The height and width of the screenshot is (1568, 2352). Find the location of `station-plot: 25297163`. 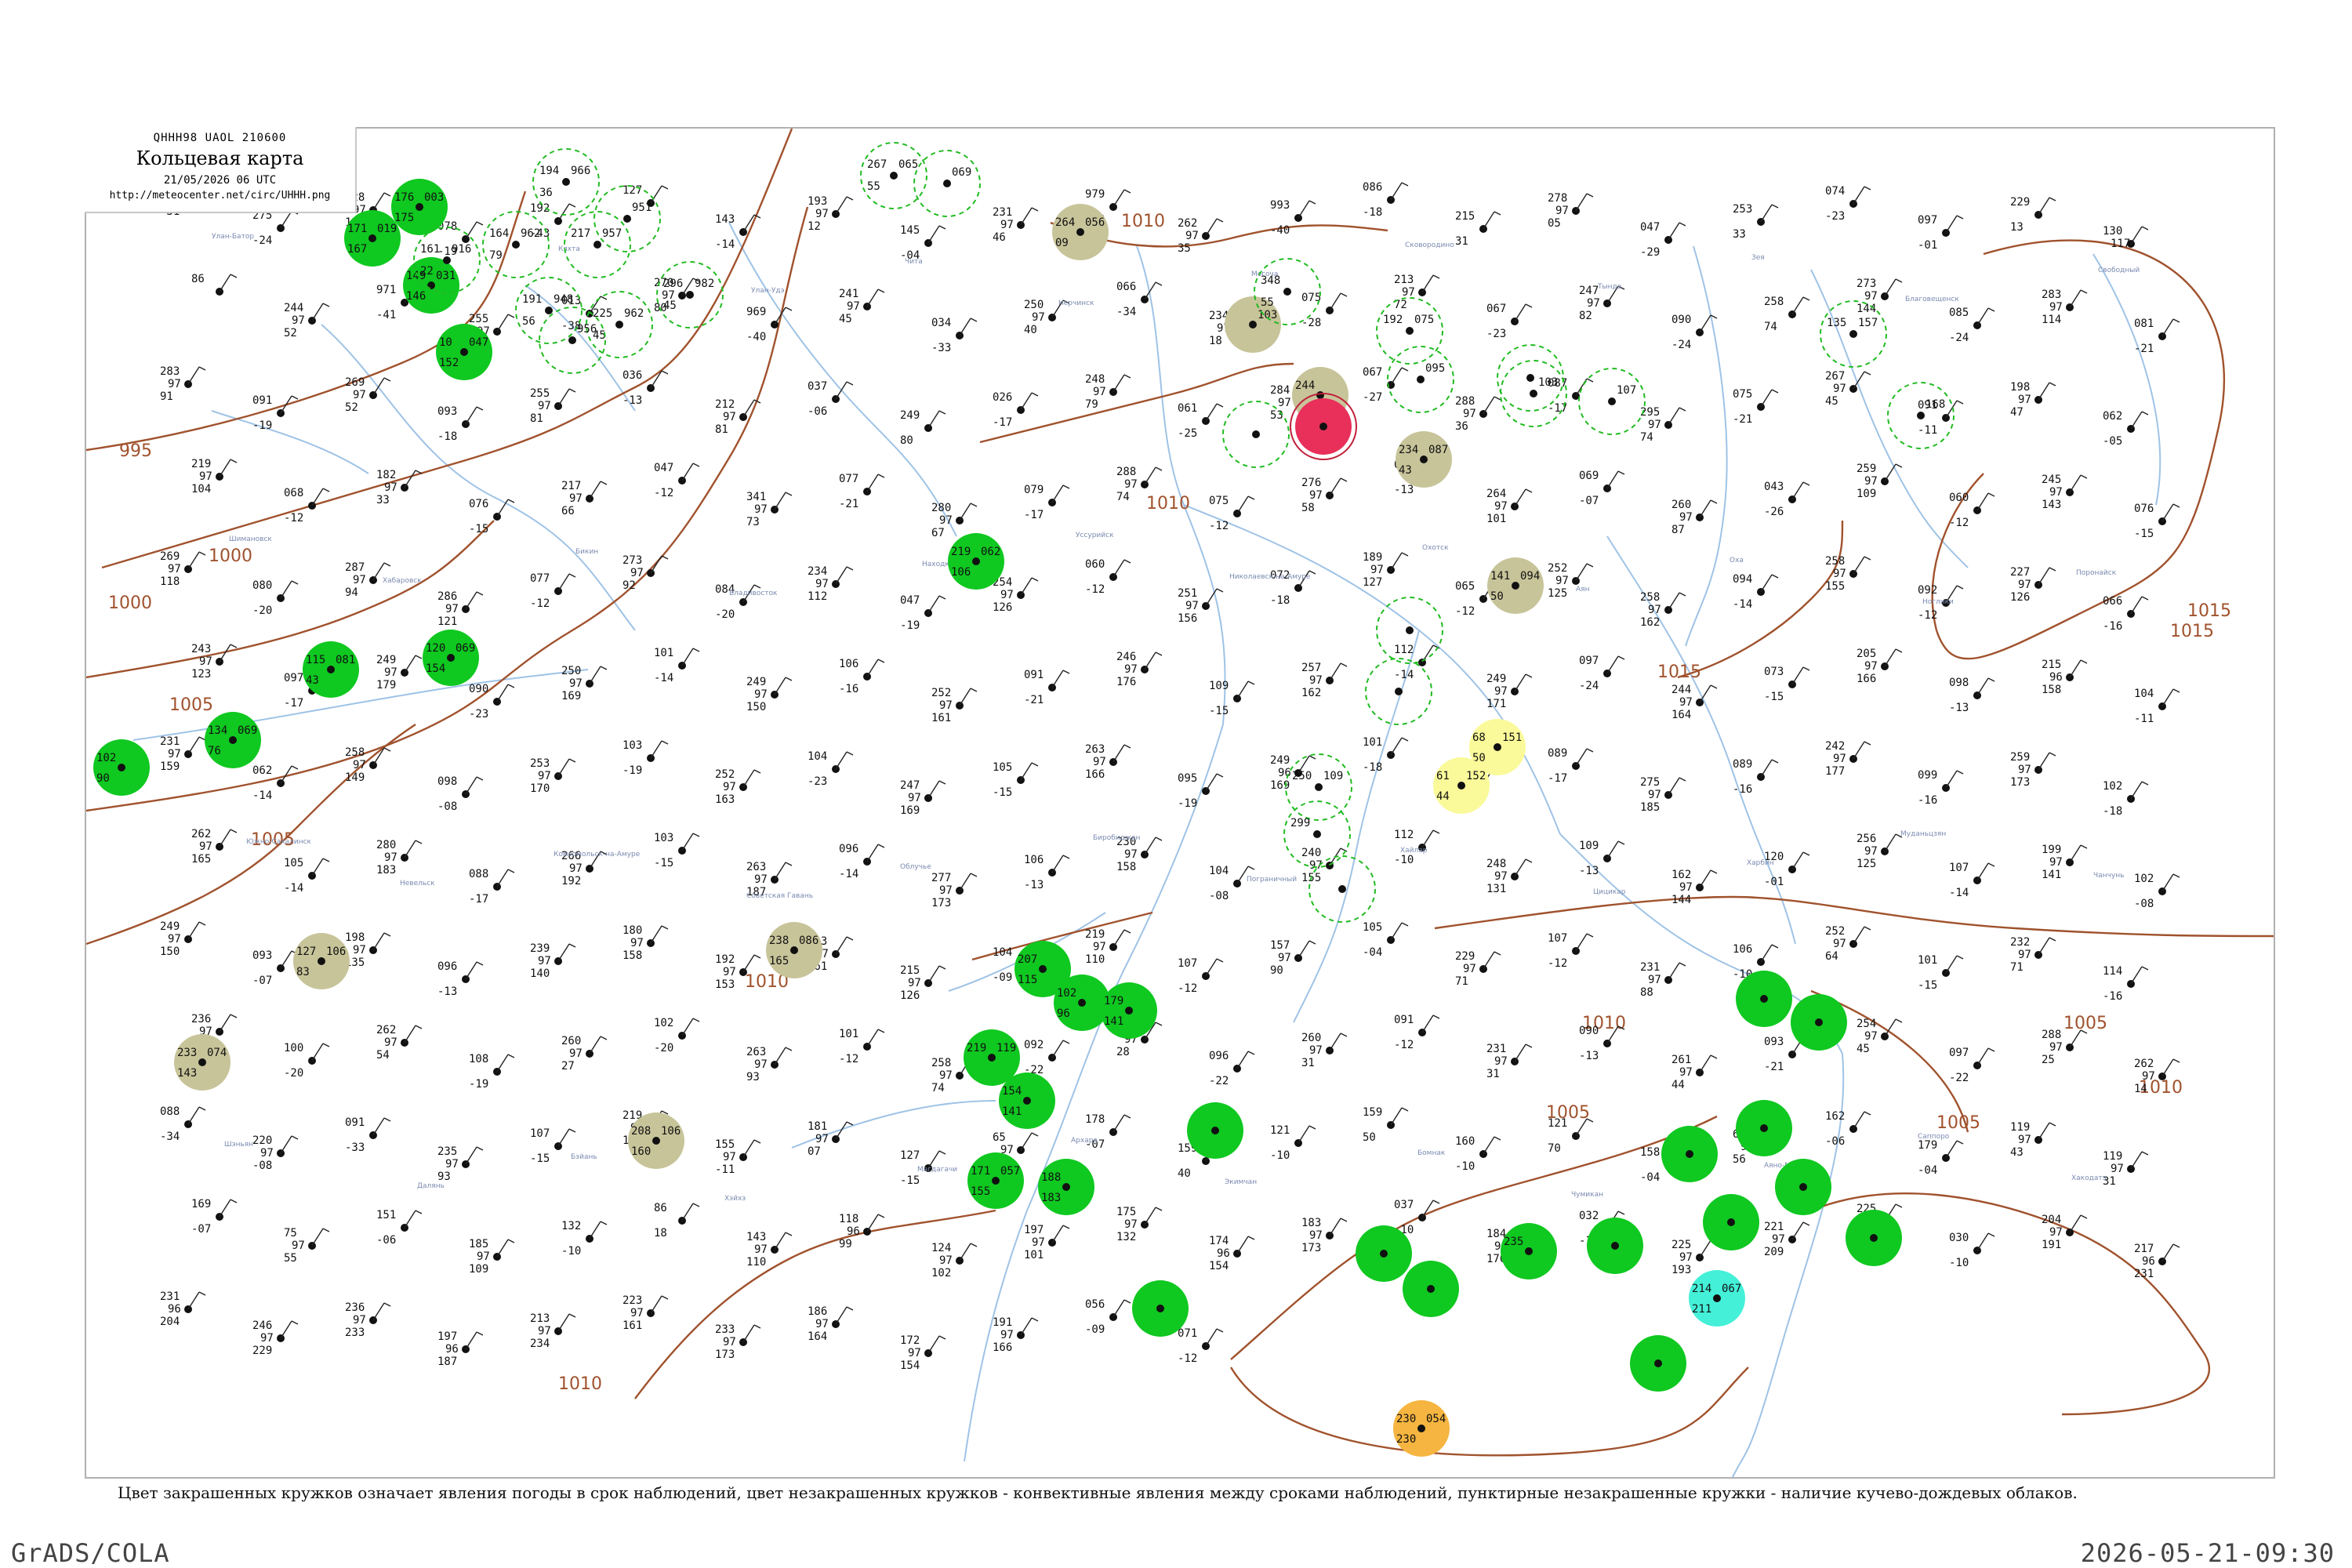

station-plot: 25297163 is located at coordinates (738, 787).